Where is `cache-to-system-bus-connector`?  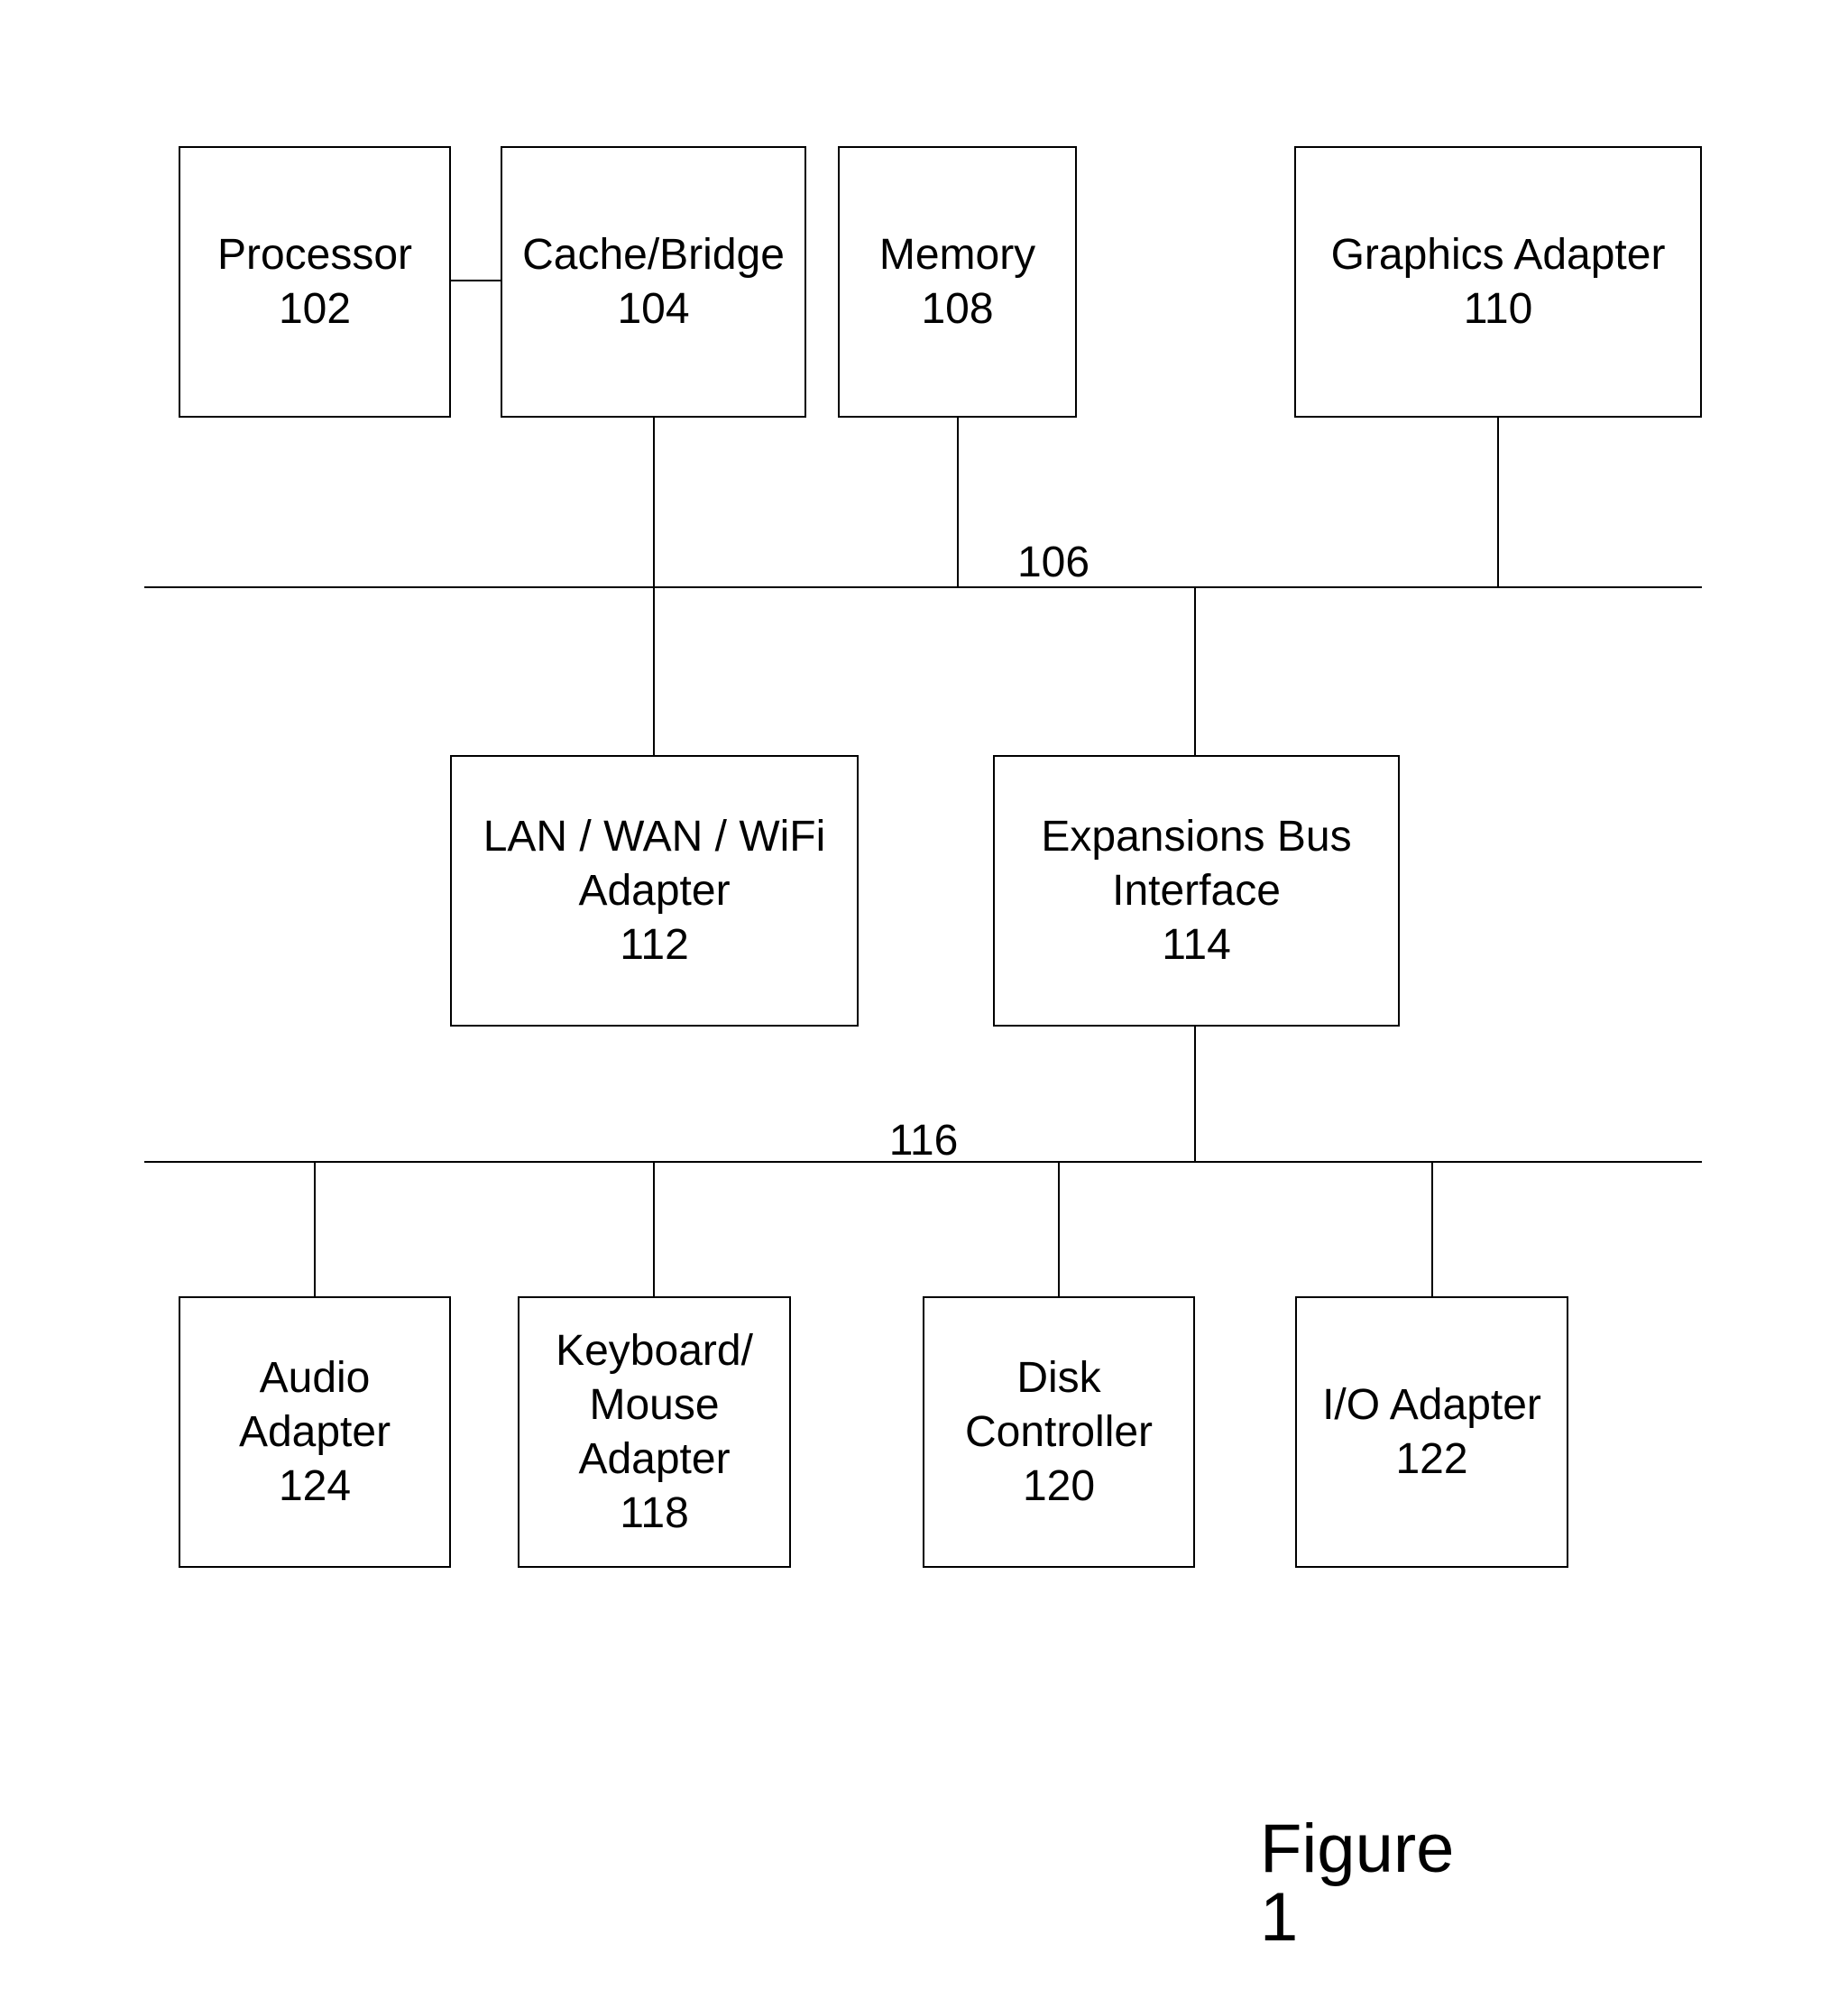 cache-to-system-bus-connector is located at coordinates (654, 501).